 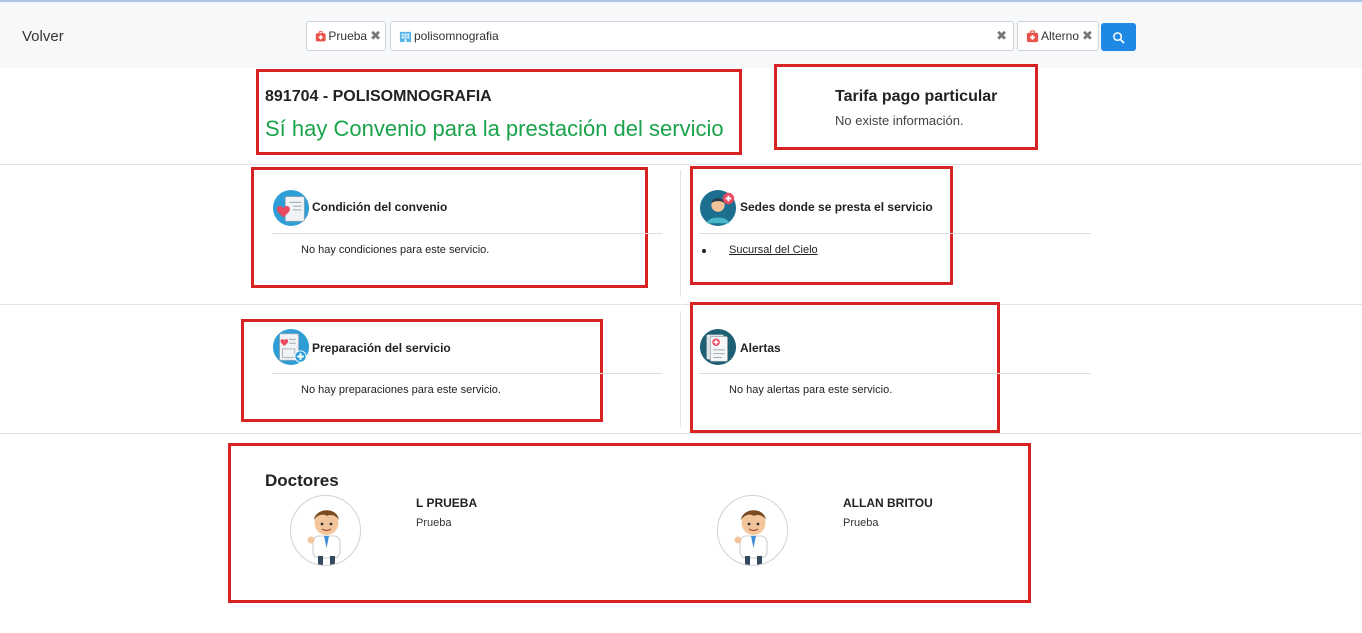 What do you see at coordinates (378, 96) in the screenshot?
I see `service-code-title: 891704 - POLISOMNOGRAFIA` at bounding box center [378, 96].